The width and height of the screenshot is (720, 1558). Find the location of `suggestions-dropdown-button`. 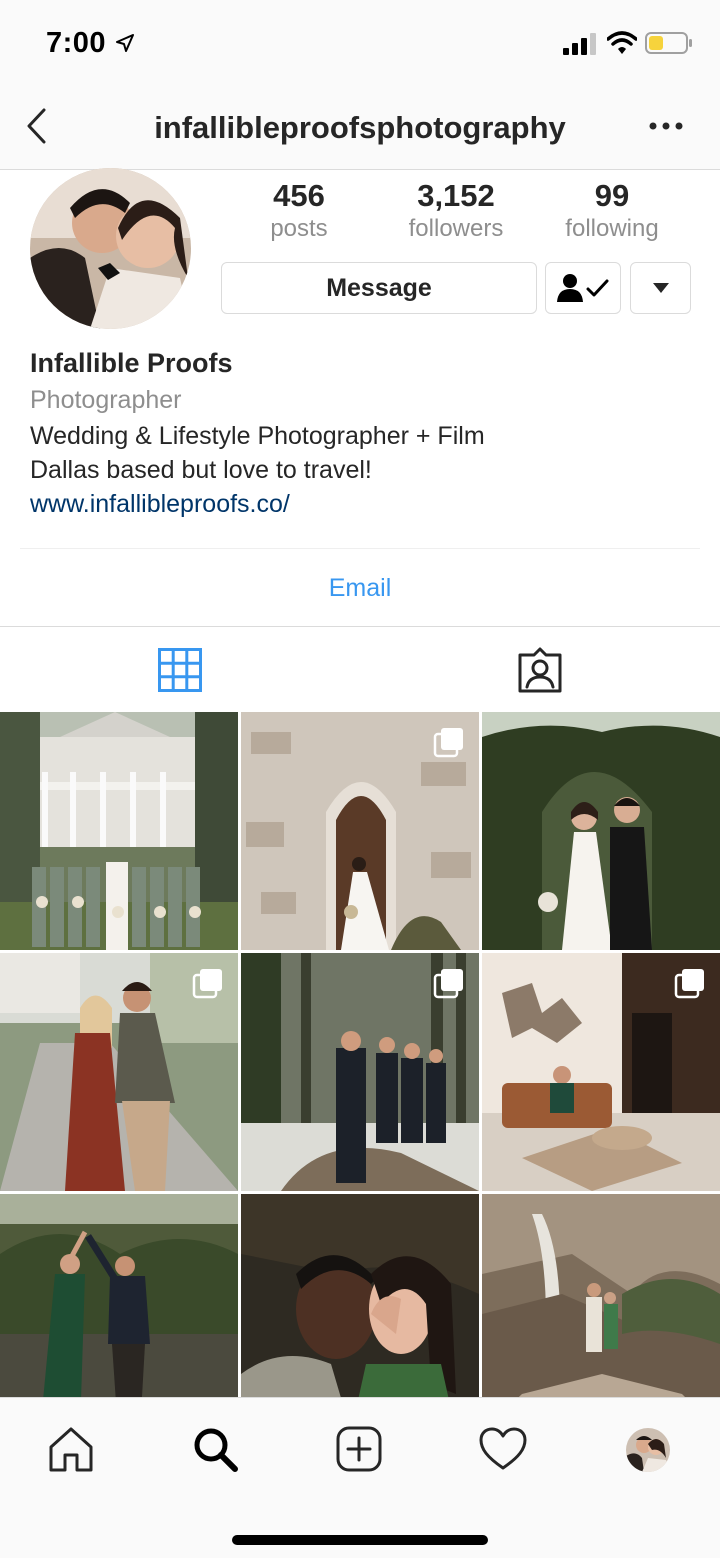

suggestions-dropdown-button is located at coordinates (660, 288).